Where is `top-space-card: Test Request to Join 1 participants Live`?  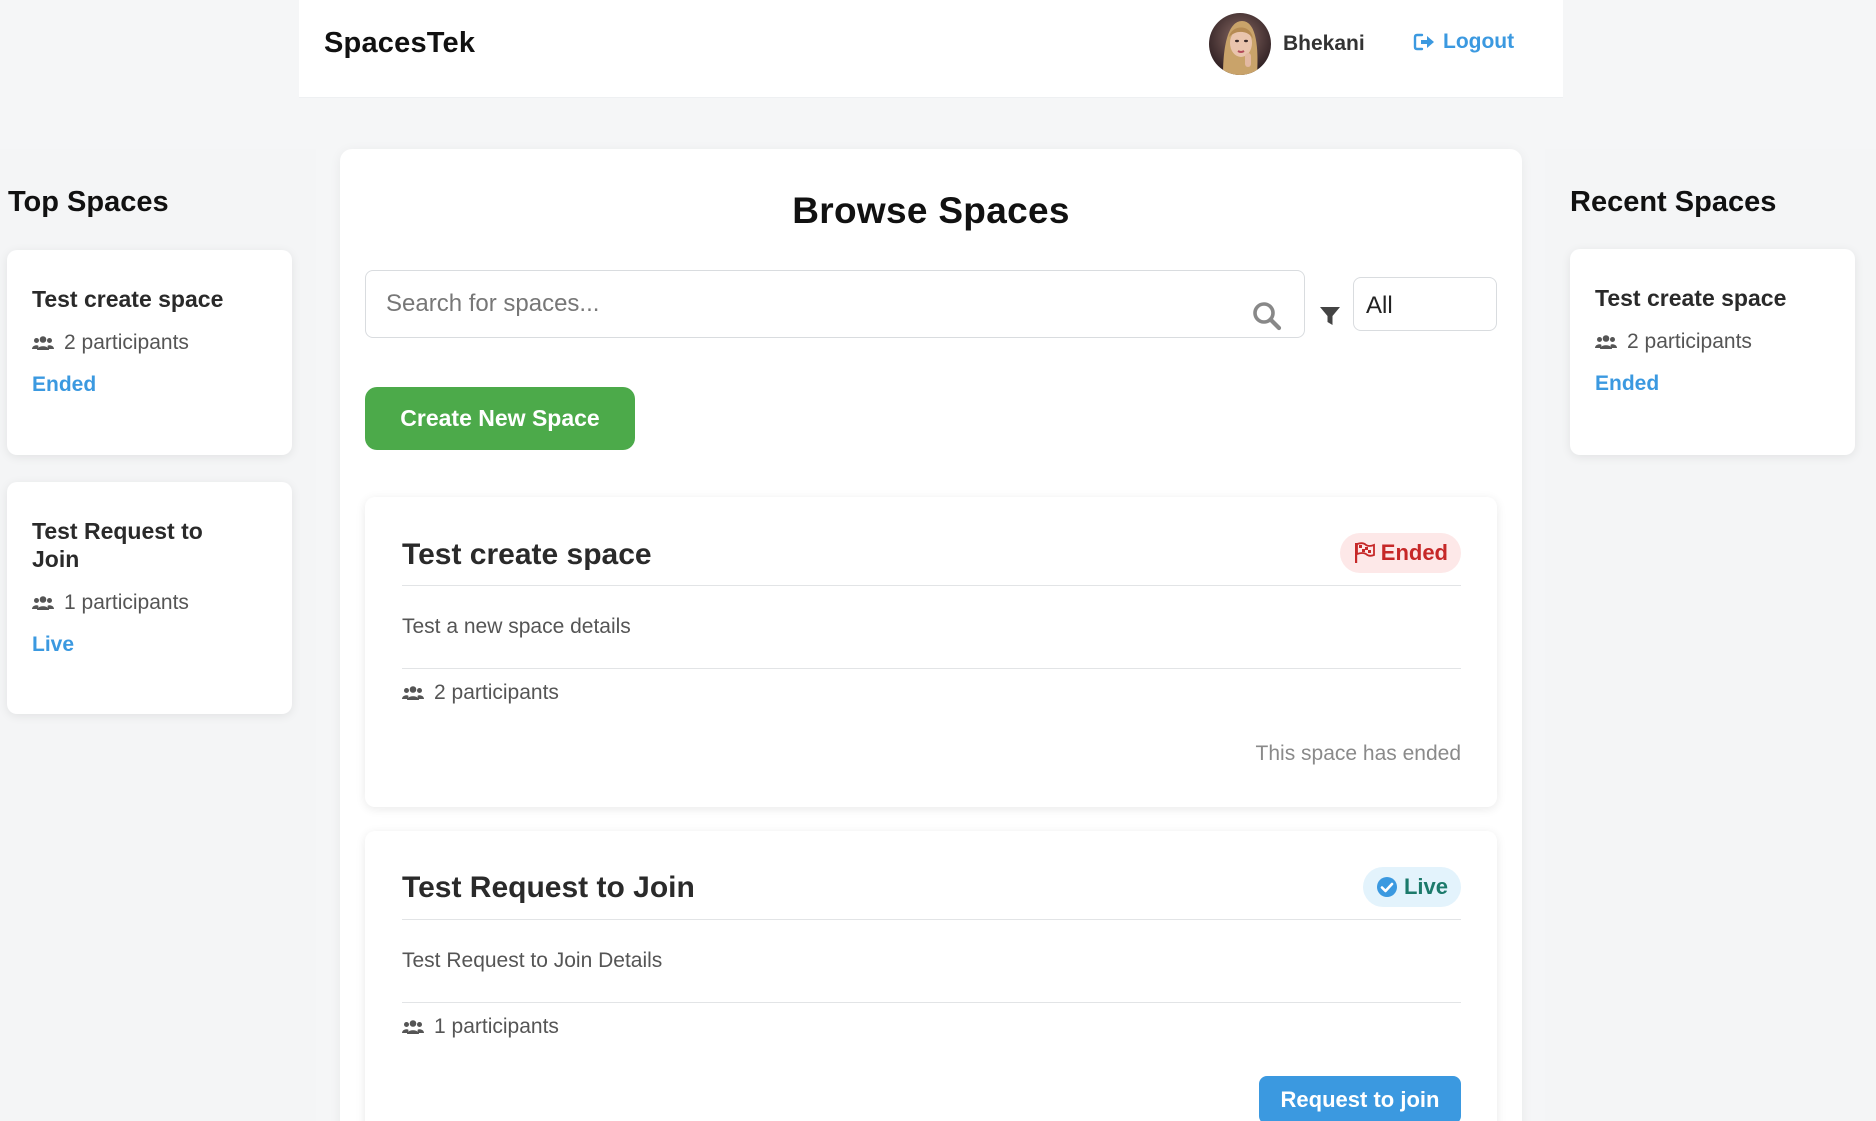
top-space-card: Test Request to Join 1 participants Live is located at coordinates (149, 598).